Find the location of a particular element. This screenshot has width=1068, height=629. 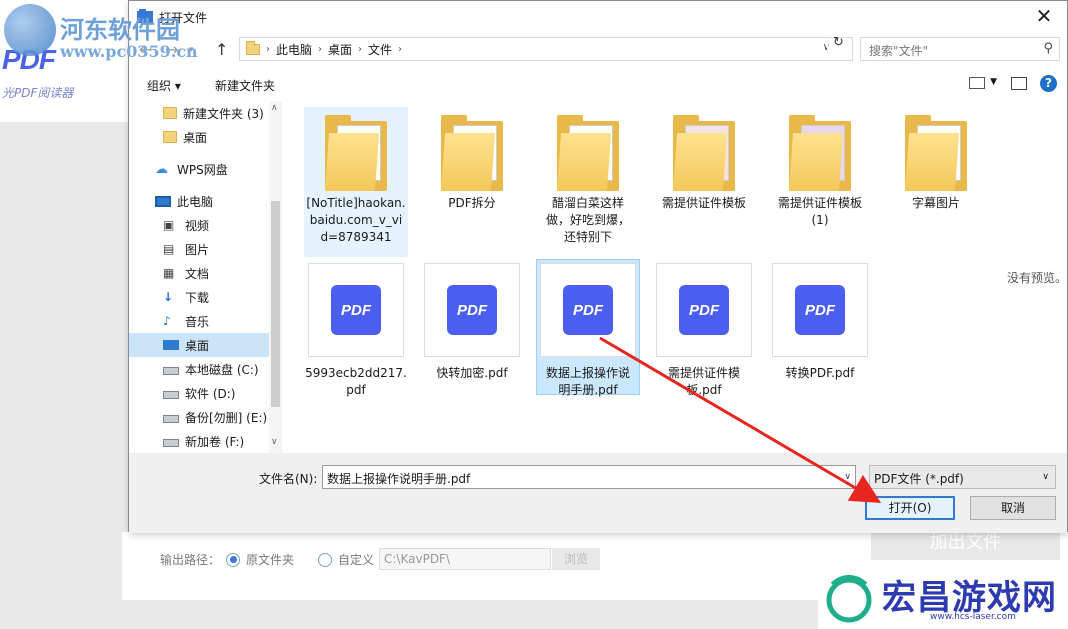

sidebar-item-drive-c: 本地磁盘 (C:) is located at coordinates (199, 369).